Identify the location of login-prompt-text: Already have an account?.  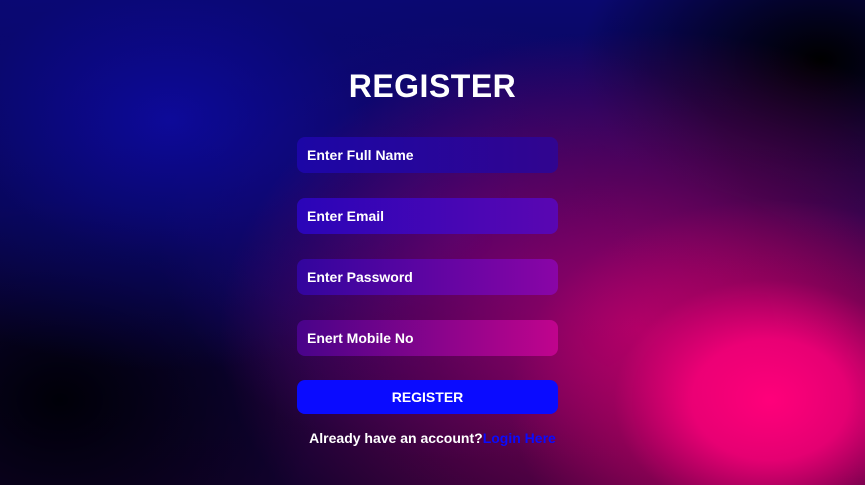
(396, 438).